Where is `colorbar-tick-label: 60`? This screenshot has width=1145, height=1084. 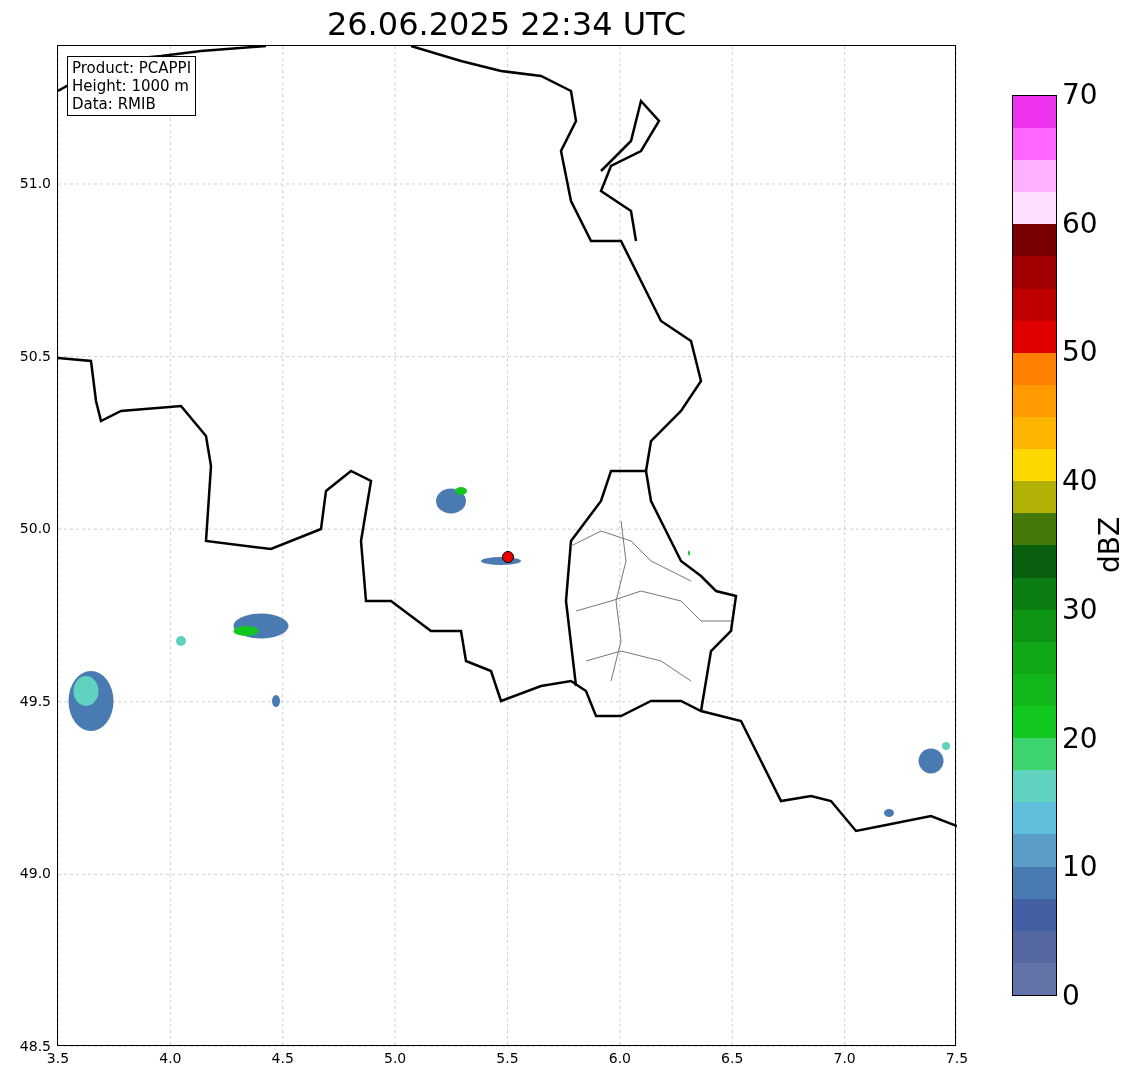
colorbar-tick-label: 60 is located at coordinates (1080, 223).